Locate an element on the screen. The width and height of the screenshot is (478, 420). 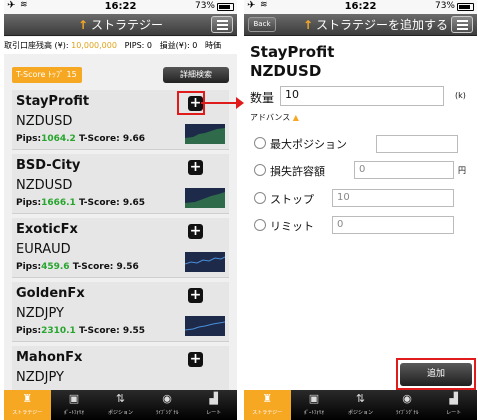
page-title: ↑ ストラテジー is located at coordinates (120, 25).